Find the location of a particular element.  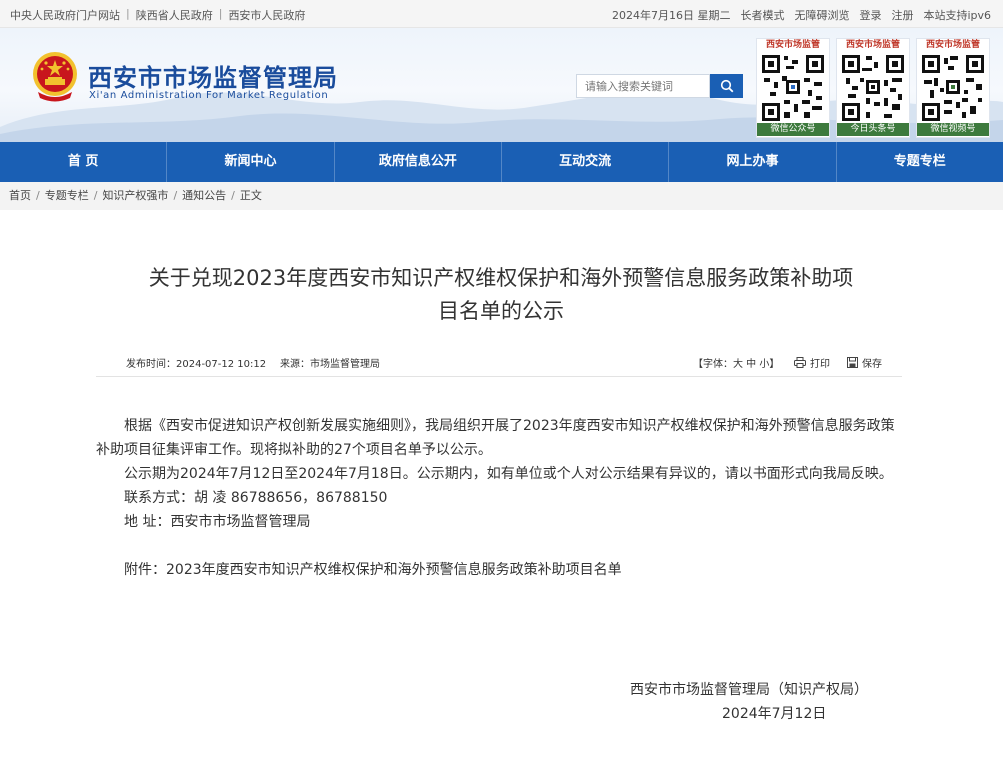

breadcrumb-notices: 通知公告 is located at coordinates (204, 196).